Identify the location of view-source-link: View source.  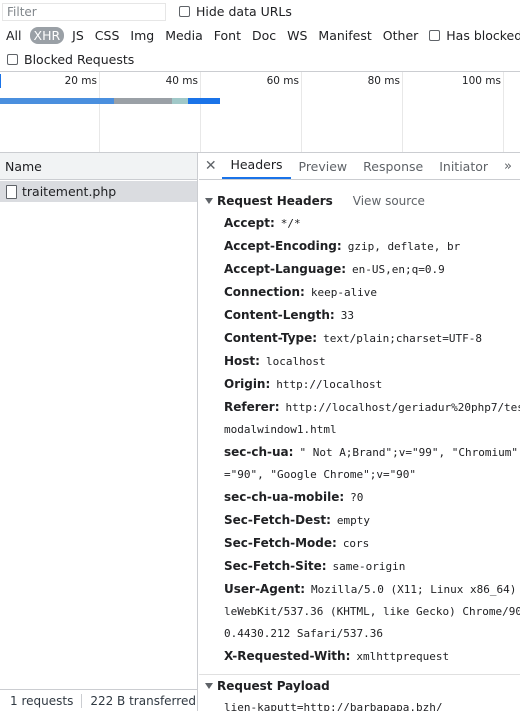
(389, 201).